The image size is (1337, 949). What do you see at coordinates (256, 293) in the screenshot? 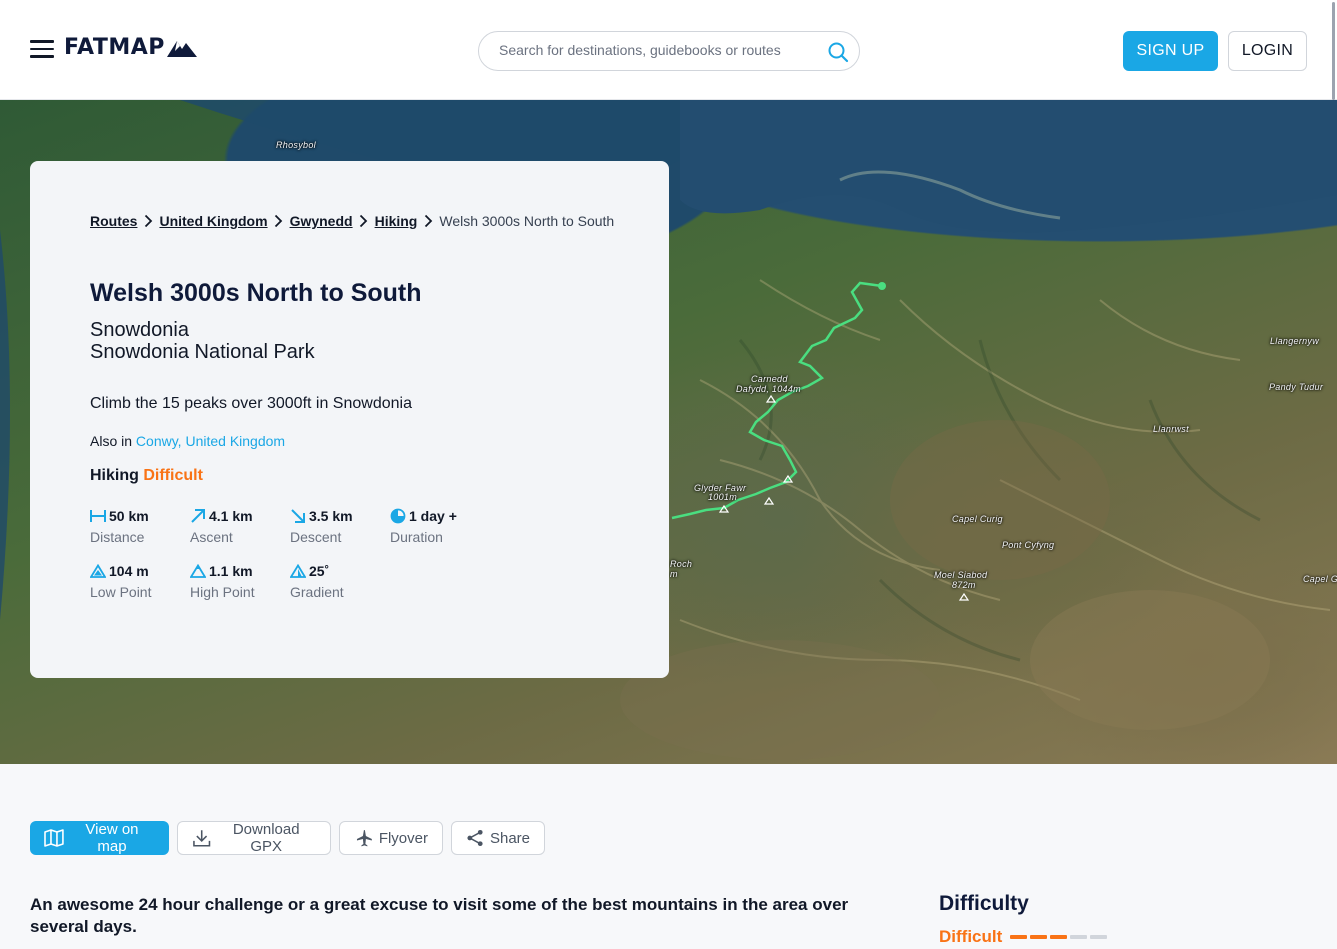
I see `route-title: Welsh 3000s North to South` at bounding box center [256, 293].